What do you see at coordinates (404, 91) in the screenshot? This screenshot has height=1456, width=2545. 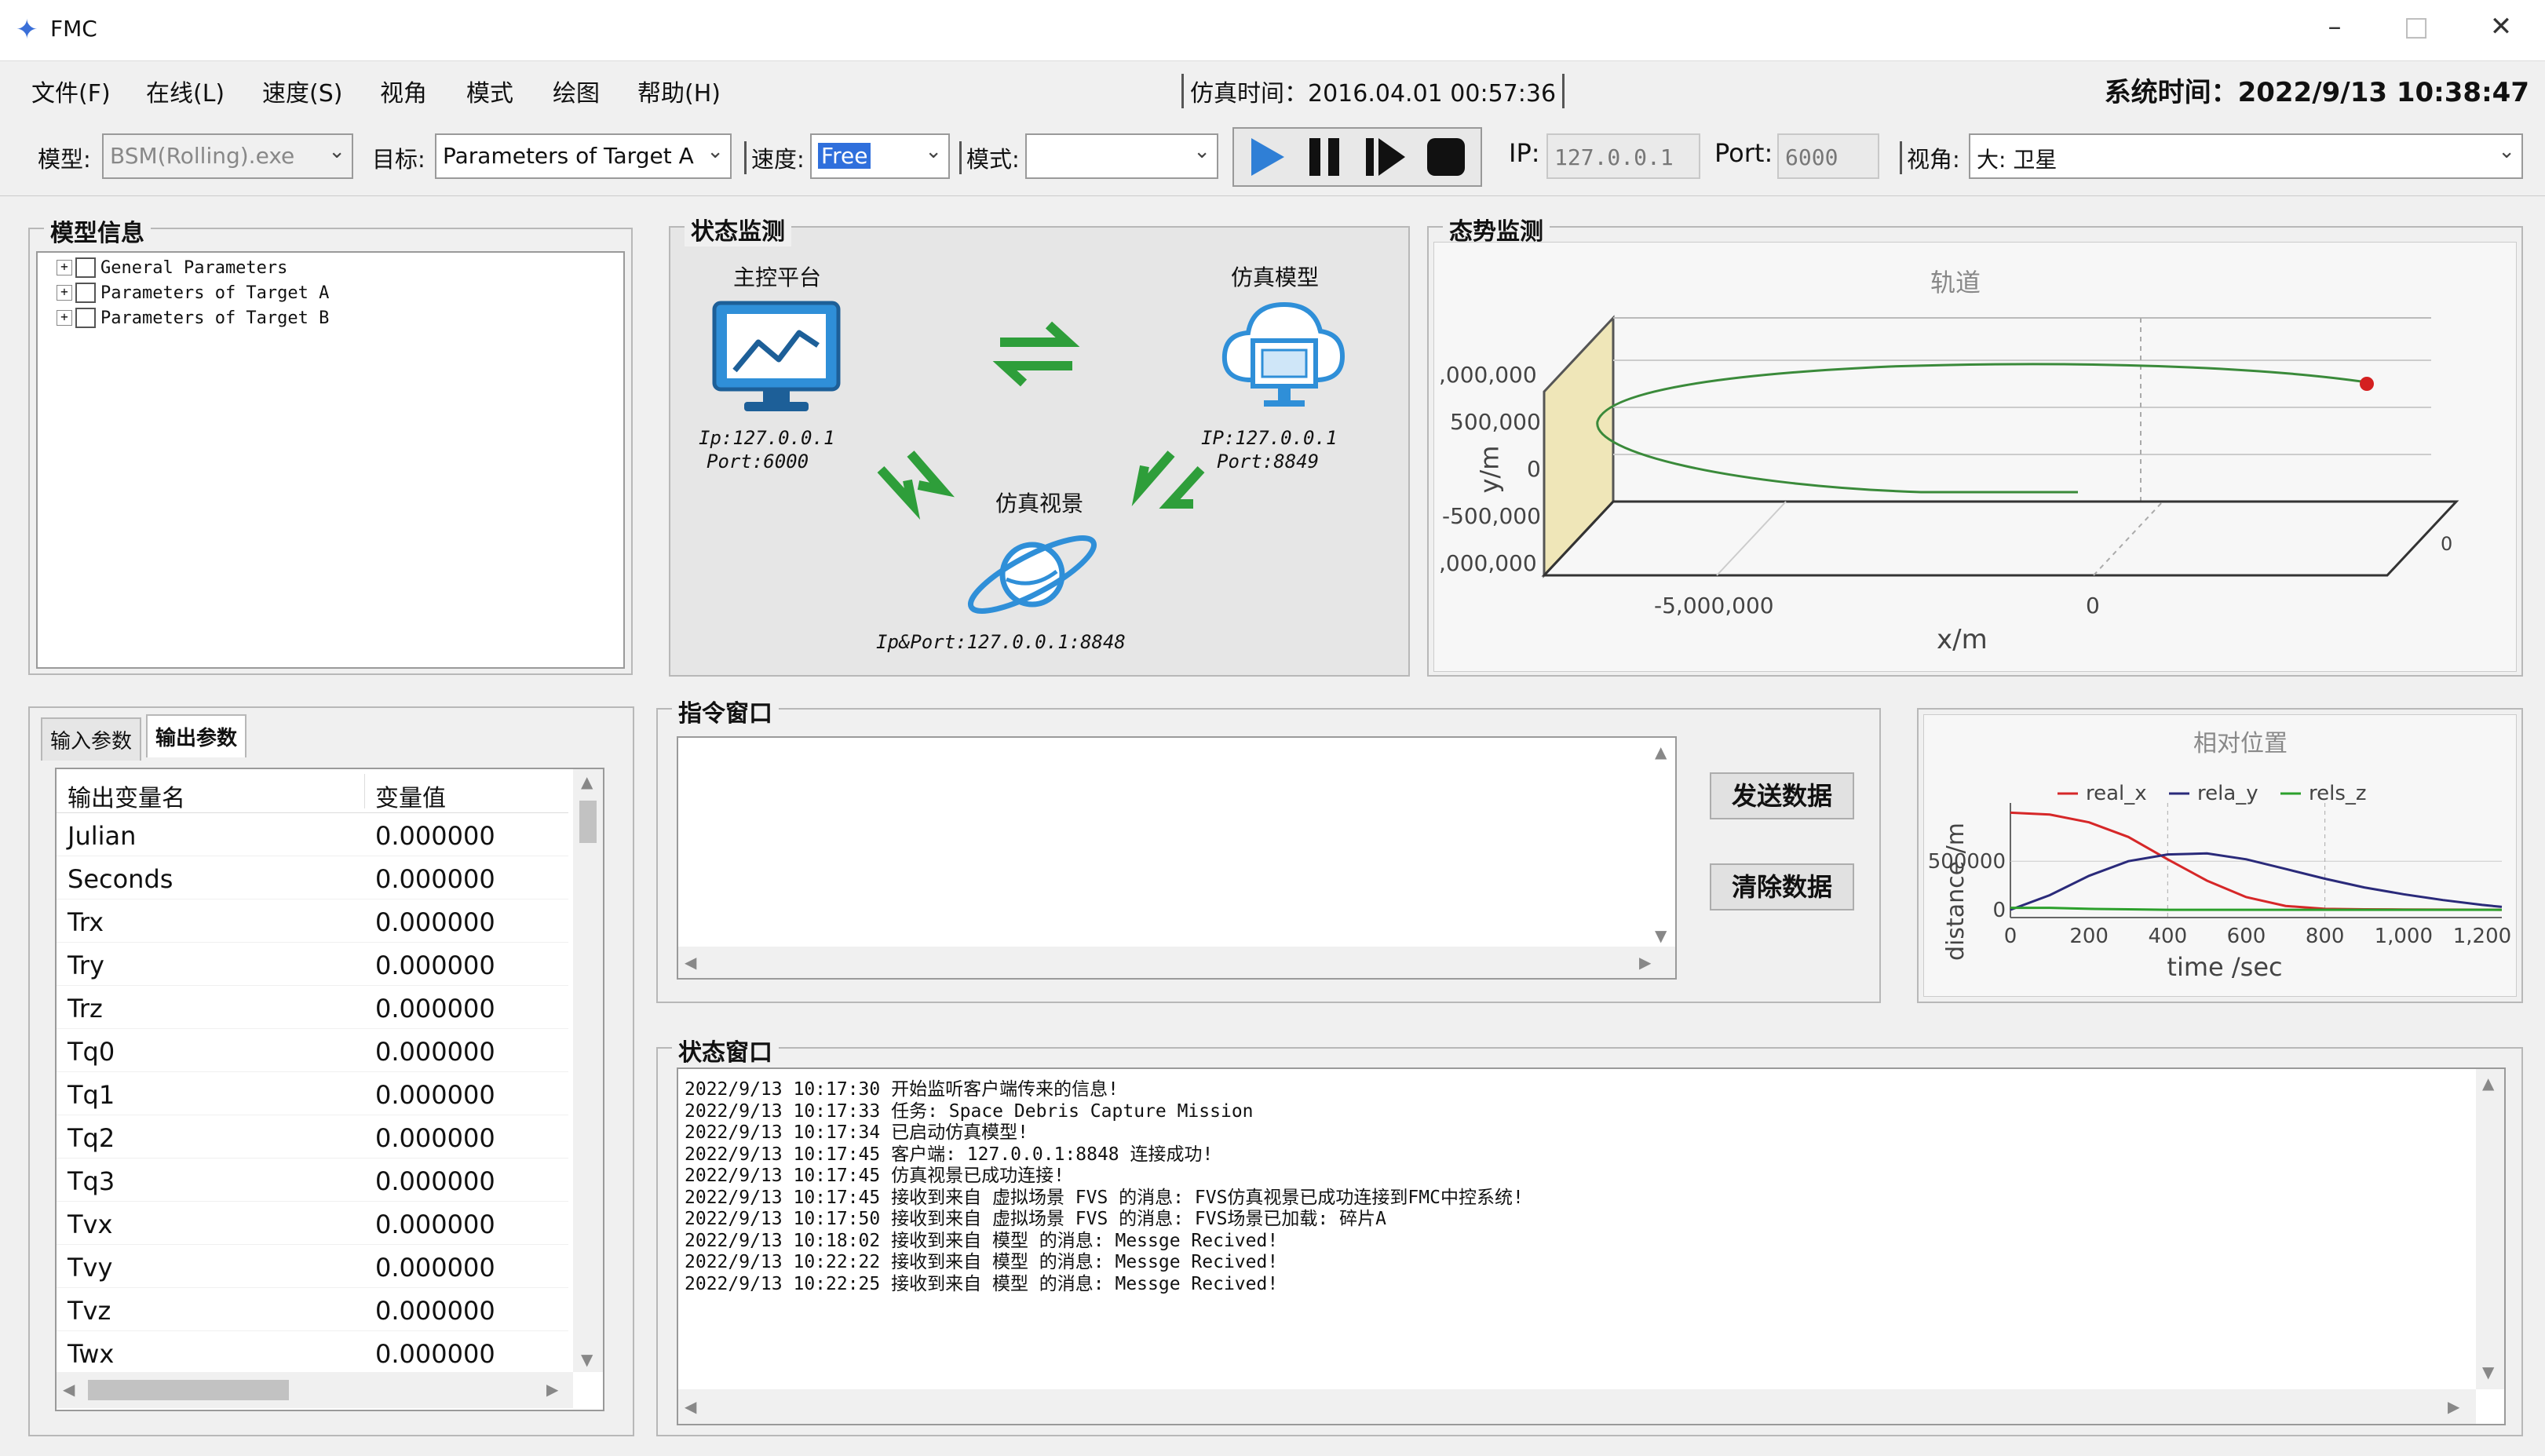 I see `menu-view: 视角` at bounding box center [404, 91].